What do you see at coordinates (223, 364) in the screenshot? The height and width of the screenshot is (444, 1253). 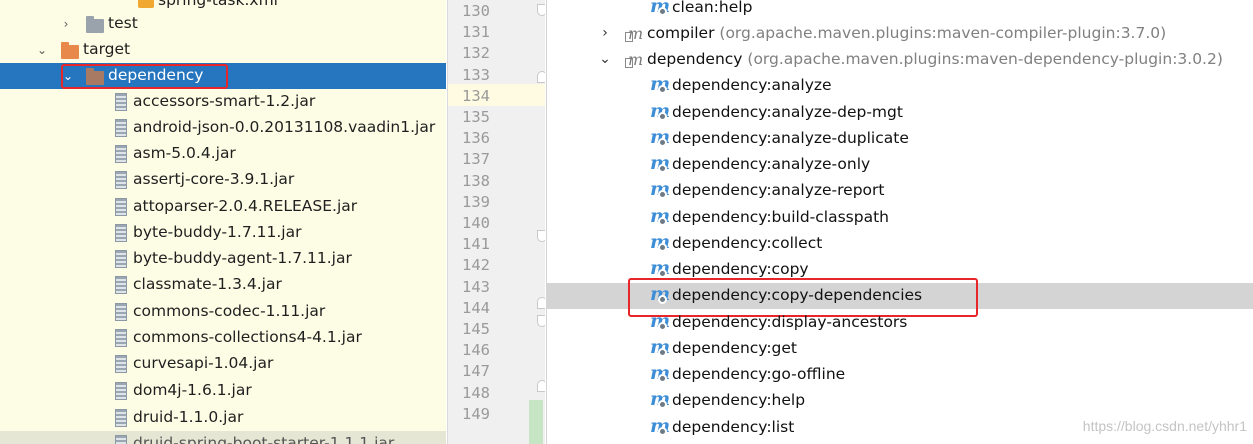 I see `tree-item-jar: curvesapi-1.04.jar` at bounding box center [223, 364].